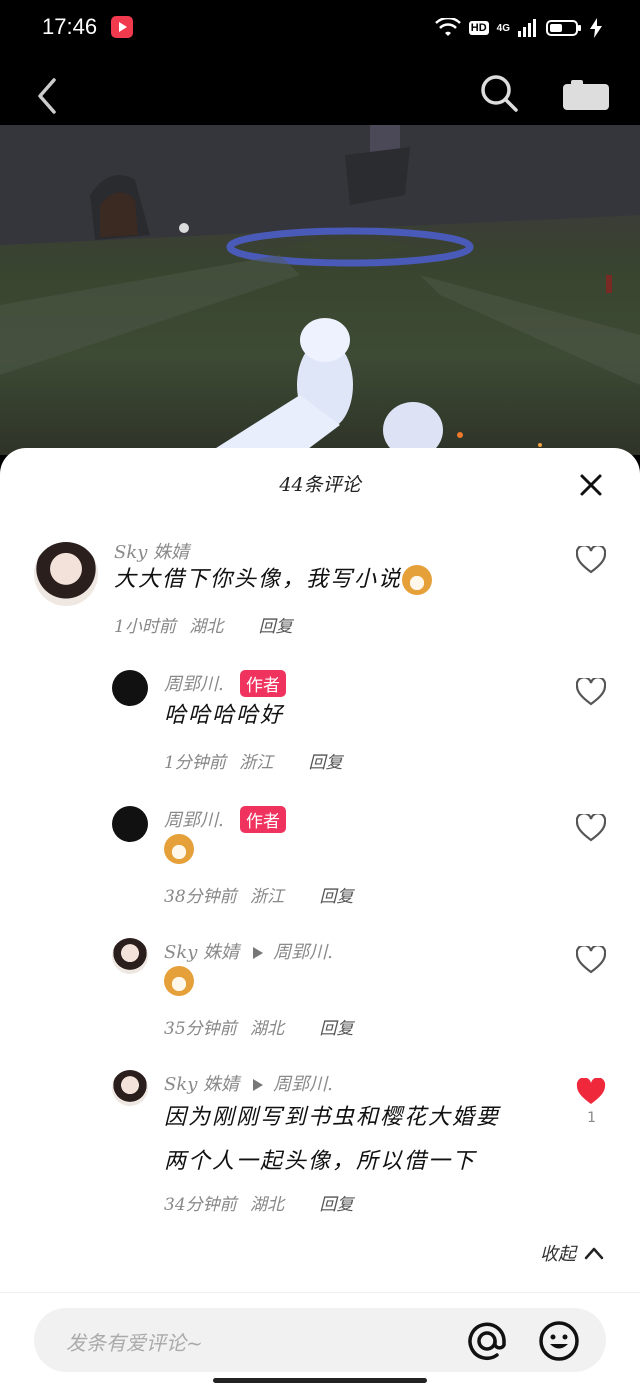 This screenshot has height=1387, width=640. I want to click on home-indicator, so click(320, 1380).